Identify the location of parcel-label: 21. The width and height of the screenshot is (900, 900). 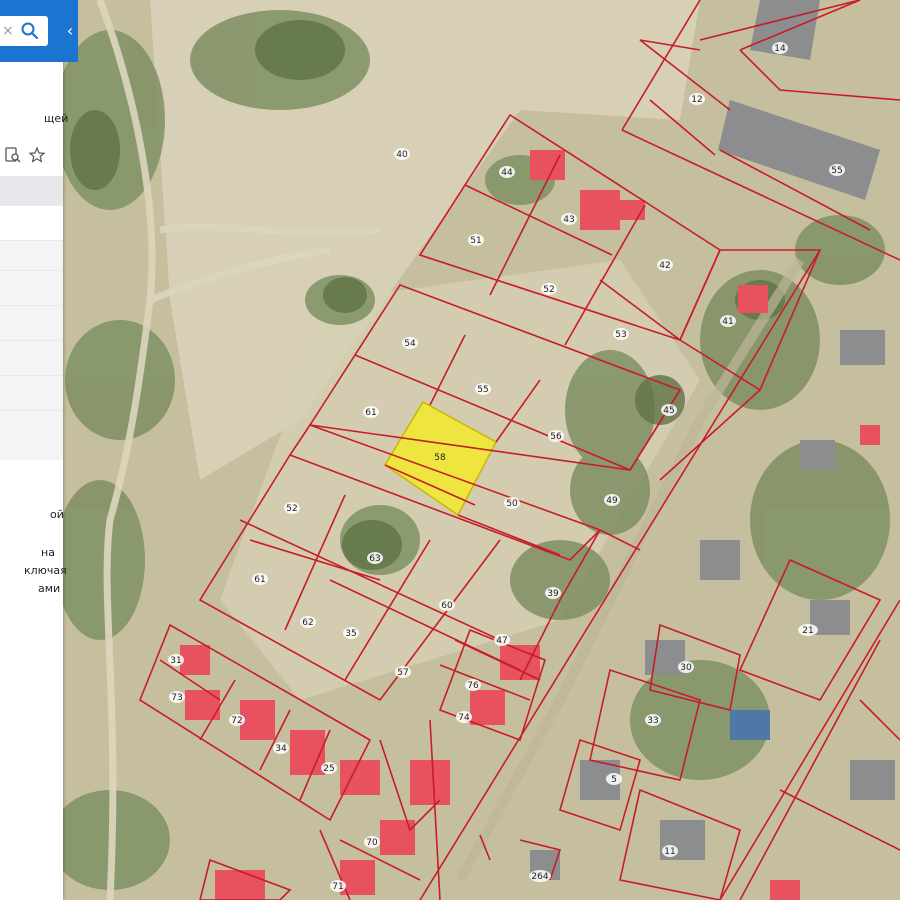
(808, 630).